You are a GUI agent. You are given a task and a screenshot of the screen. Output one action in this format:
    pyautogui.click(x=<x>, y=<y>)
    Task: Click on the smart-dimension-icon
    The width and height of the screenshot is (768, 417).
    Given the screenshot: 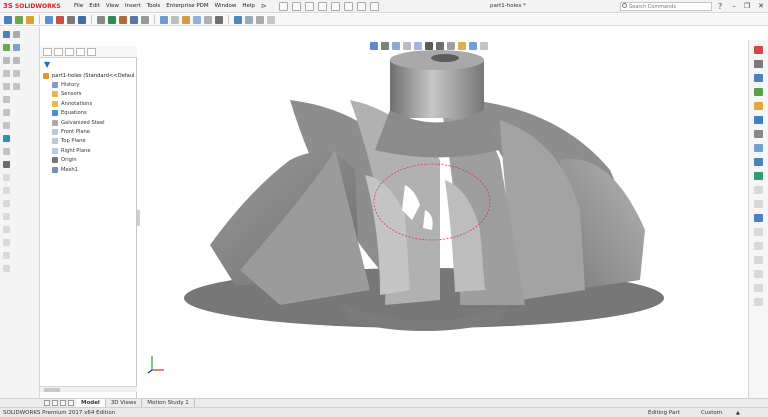 What is the action you would take?
    pyautogui.click(x=164, y=19)
    